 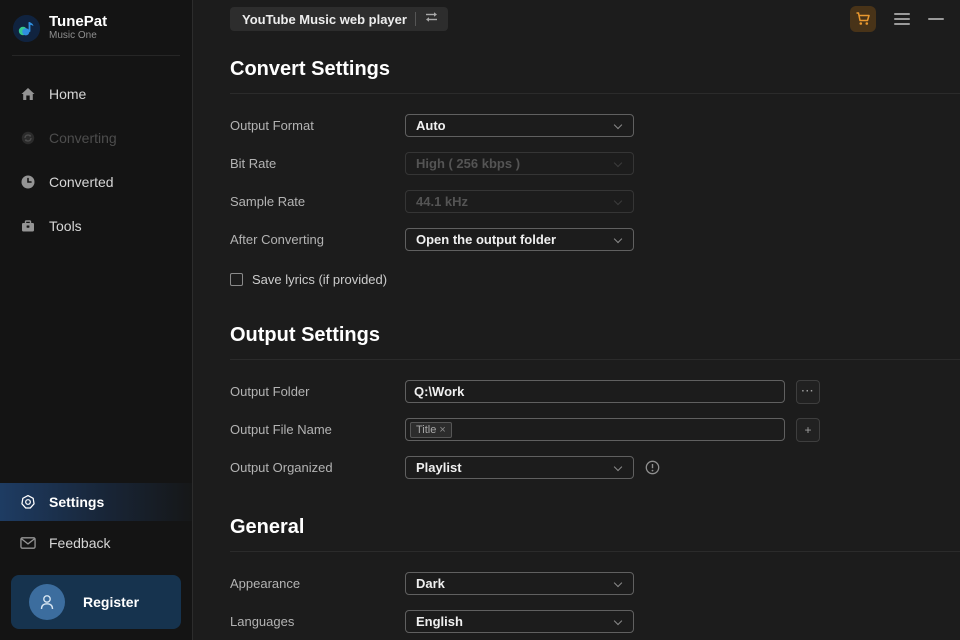 I want to click on topbar: YouTube Music web player, so click(x=576, y=17).